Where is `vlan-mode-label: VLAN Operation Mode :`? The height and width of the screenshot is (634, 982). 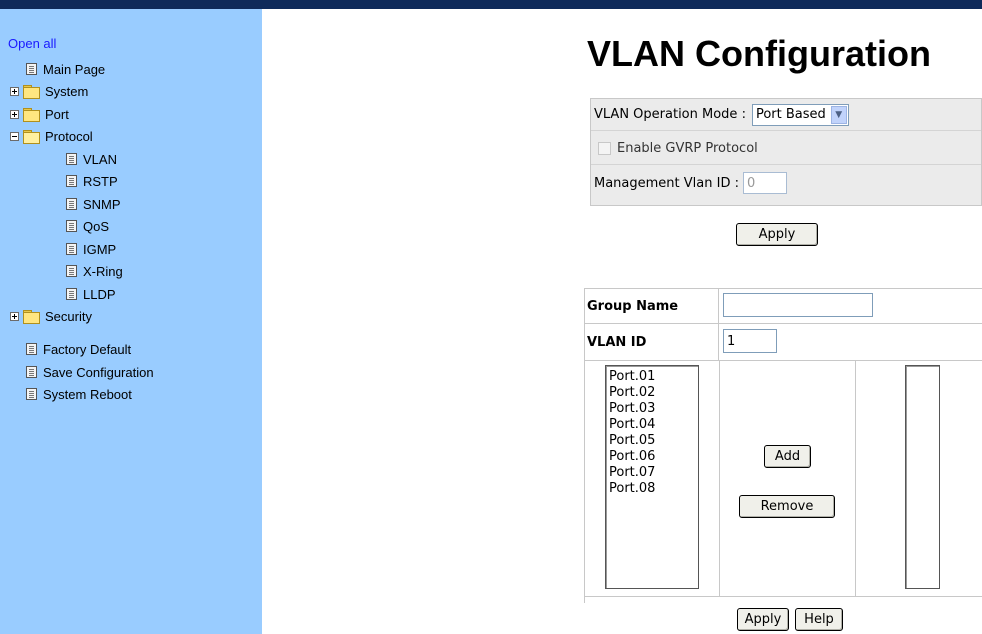 vlan-mode-label: VLAN Operation Mode : is located at coordinates (670, 114).